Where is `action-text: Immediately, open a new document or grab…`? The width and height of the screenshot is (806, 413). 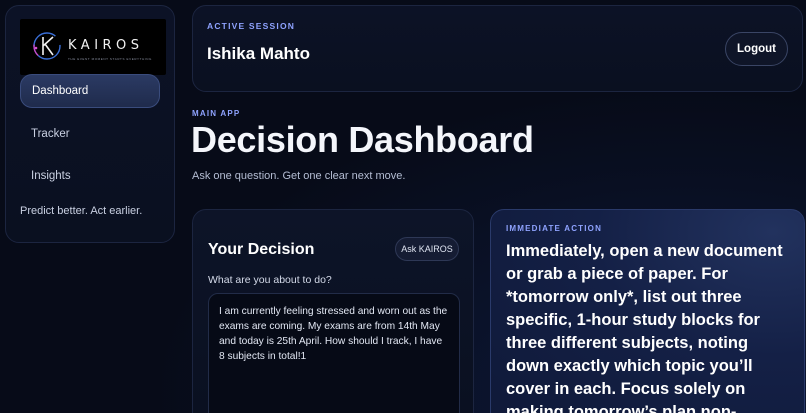
action-text: Immediately, open a new document or grab… is located at coordinates (644, 327).